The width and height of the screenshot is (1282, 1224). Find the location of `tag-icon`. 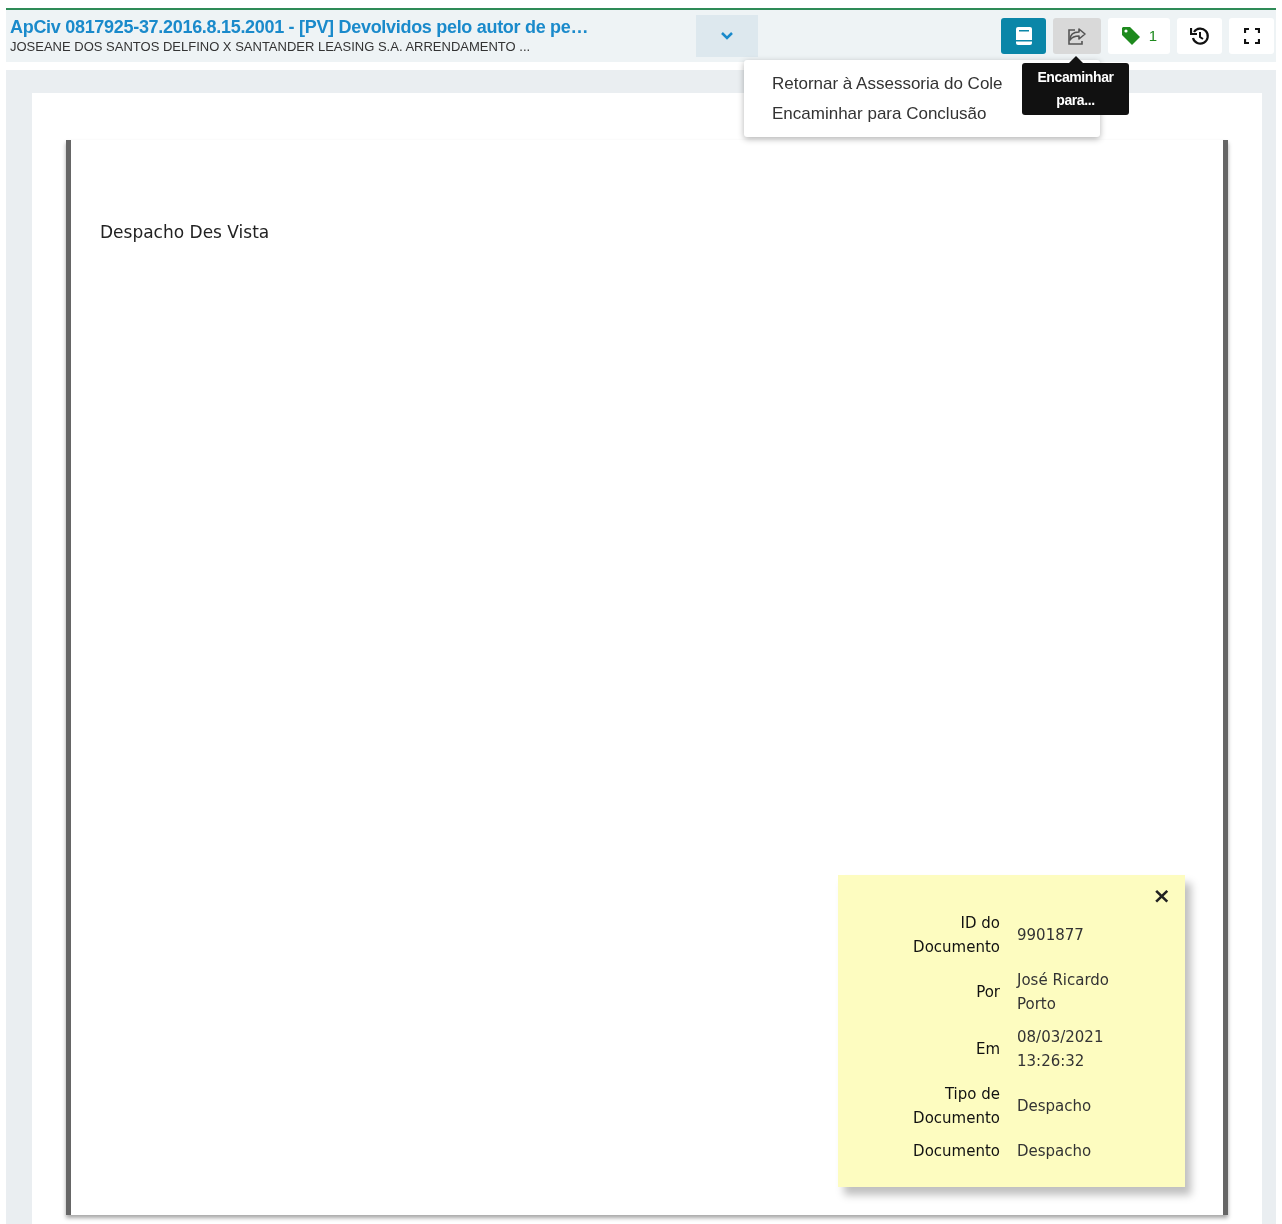

tag-icon is located at coordinates (1130, 36).